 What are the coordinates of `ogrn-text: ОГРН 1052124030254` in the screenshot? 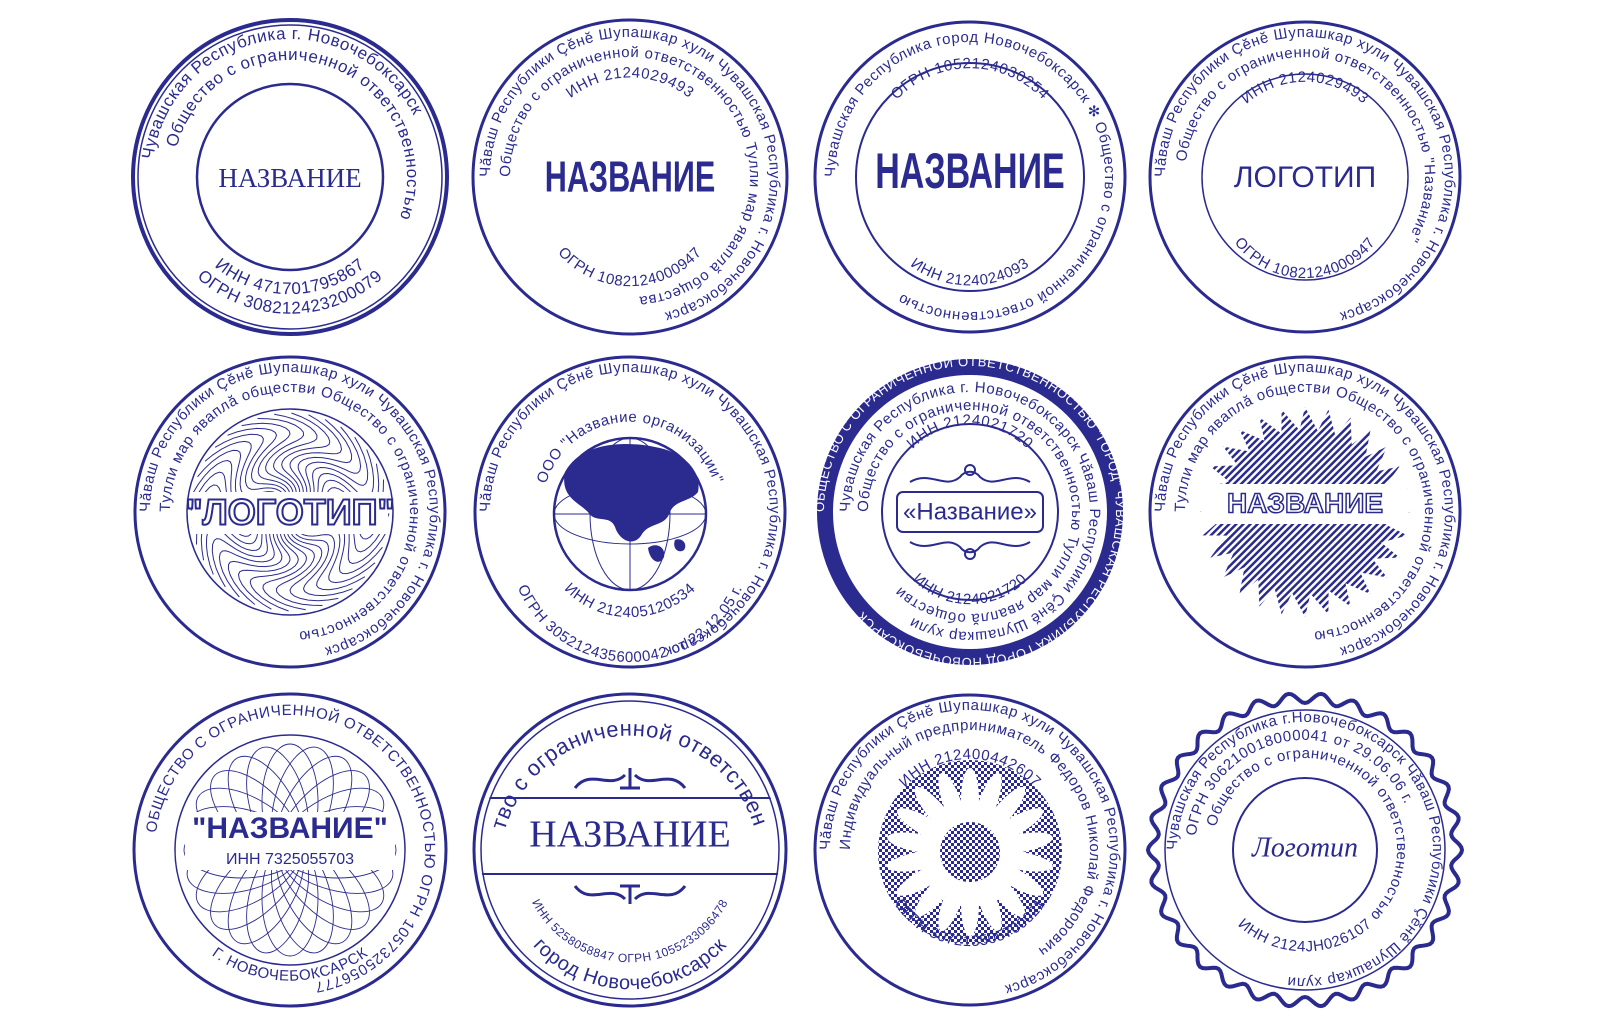 It's located at (970, 79).